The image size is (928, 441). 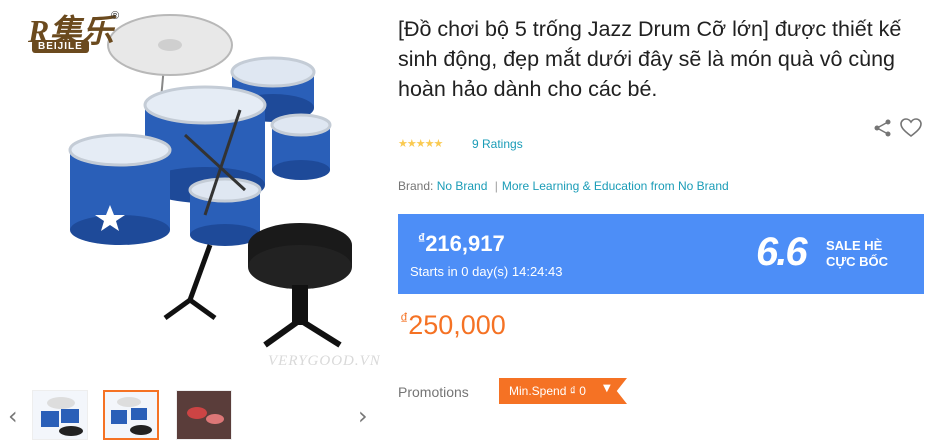 What do you see at coordinates (615, 186) in the screenshot?
I see `more-from-brand-link: More Learning & Education from No Brand` at bounding box center [615, 186].